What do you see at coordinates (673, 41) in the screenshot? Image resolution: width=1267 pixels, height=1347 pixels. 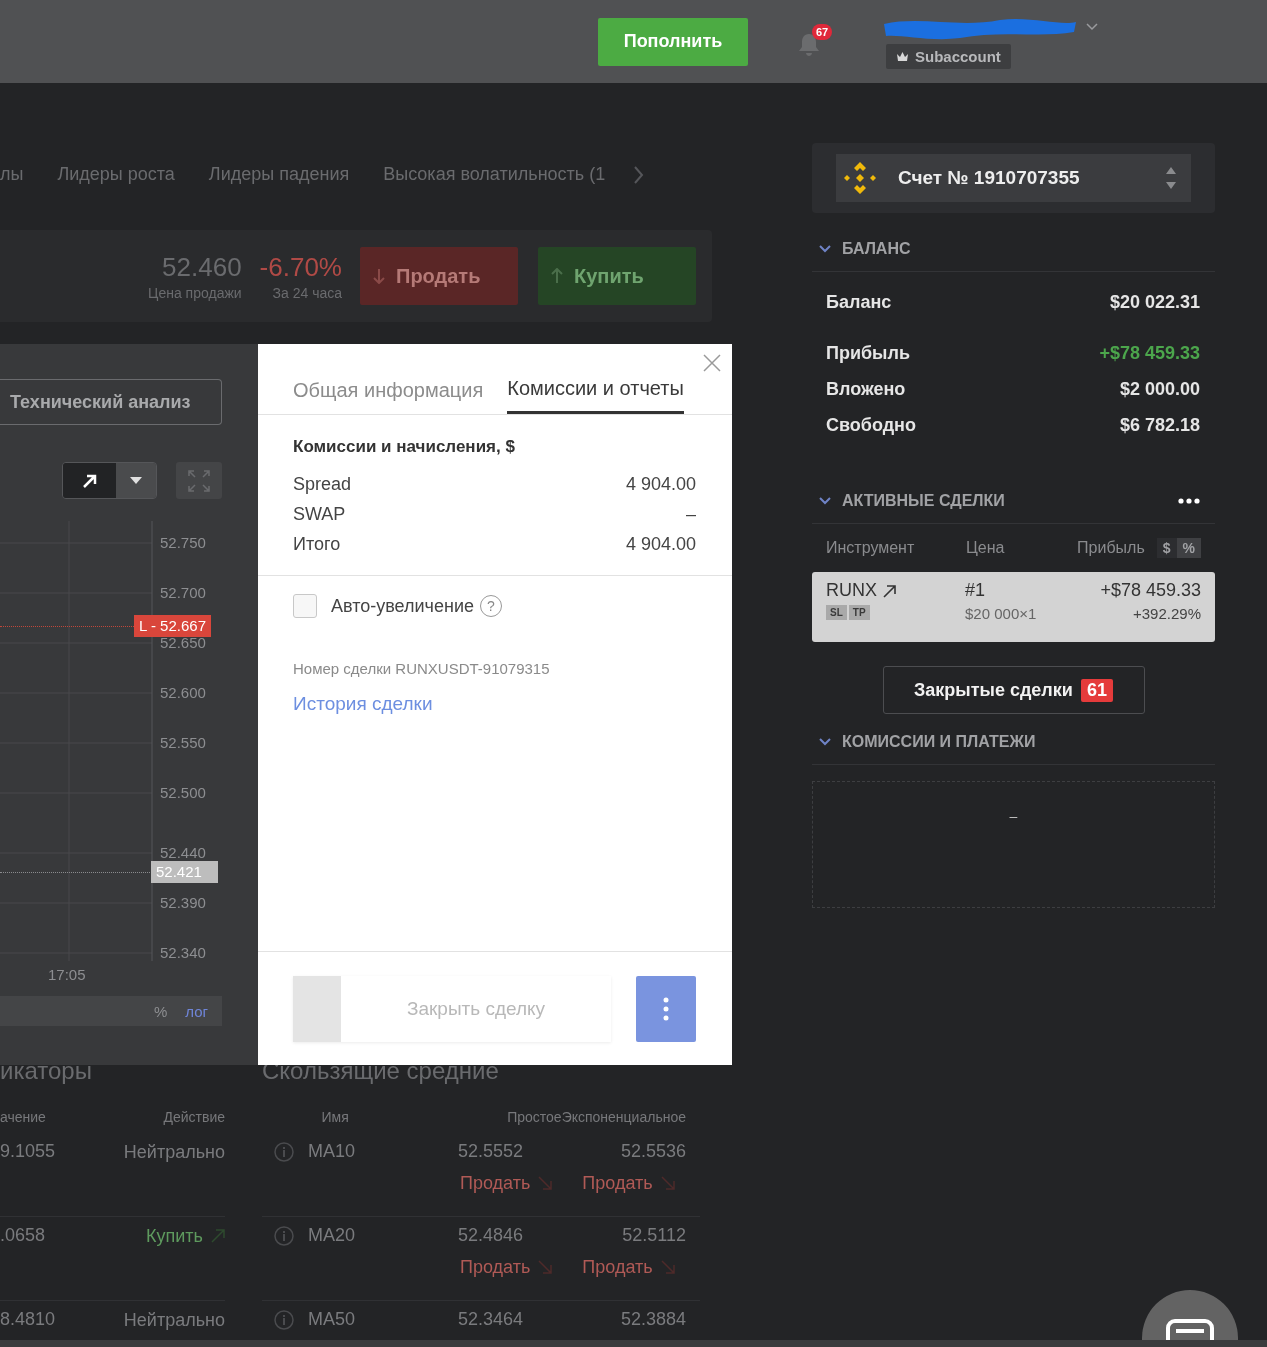 I see `deposit-button: Пополнить` at bounding box center [673, 41].